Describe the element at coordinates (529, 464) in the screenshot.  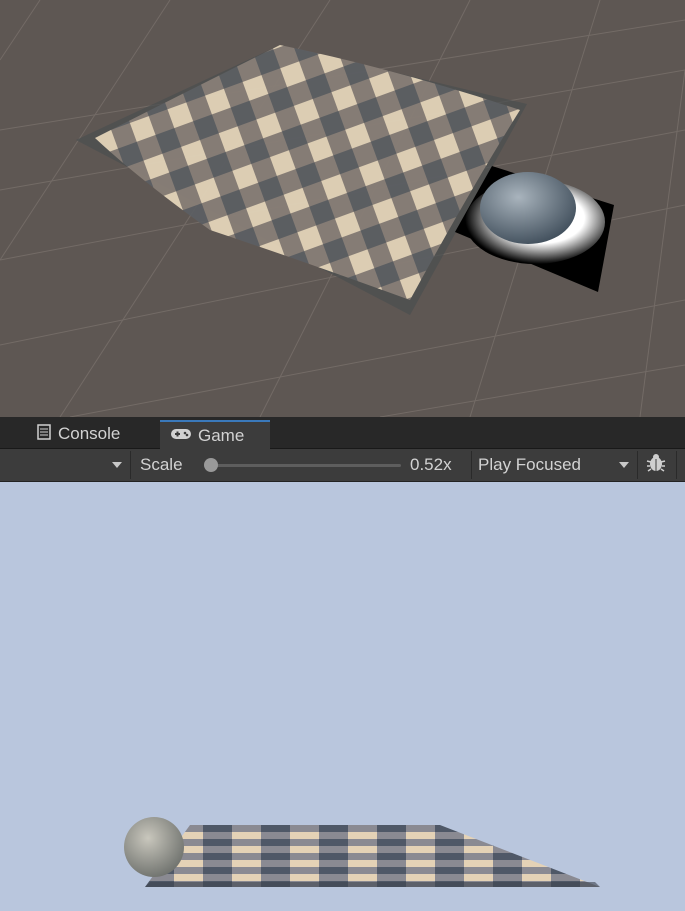
I see `play-mode-label: Play Focused` at that location.